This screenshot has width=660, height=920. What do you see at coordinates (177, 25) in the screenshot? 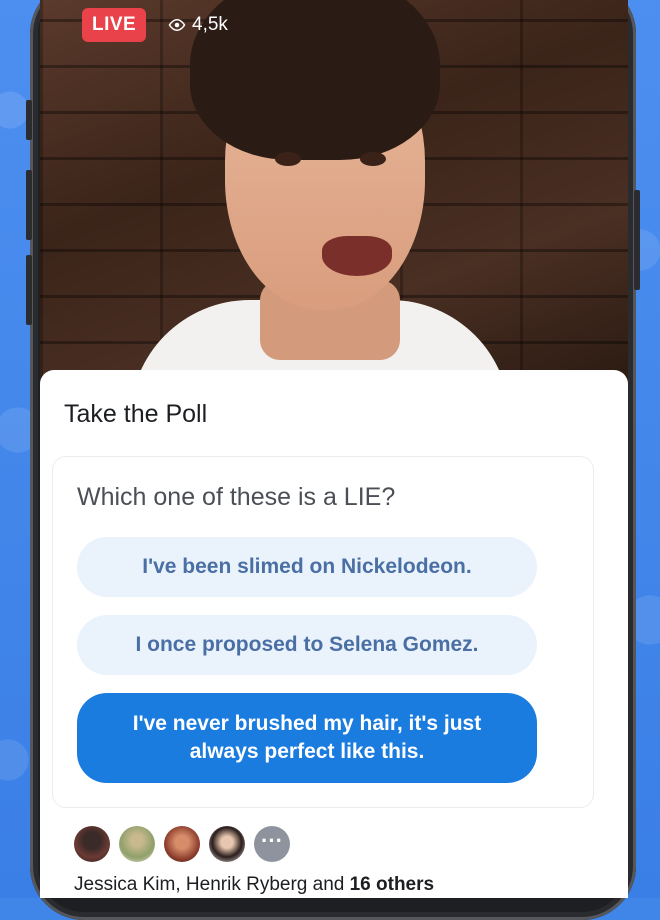
I see `eye-icon` at bounding box center [177, 25].